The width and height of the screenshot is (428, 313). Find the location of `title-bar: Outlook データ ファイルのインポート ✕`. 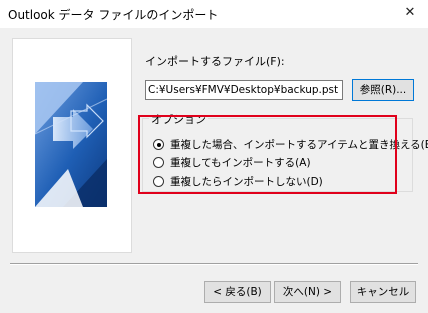

title-bar: Outlook データ ファイルのインポート ✕ is located at coordinates (214, 14).